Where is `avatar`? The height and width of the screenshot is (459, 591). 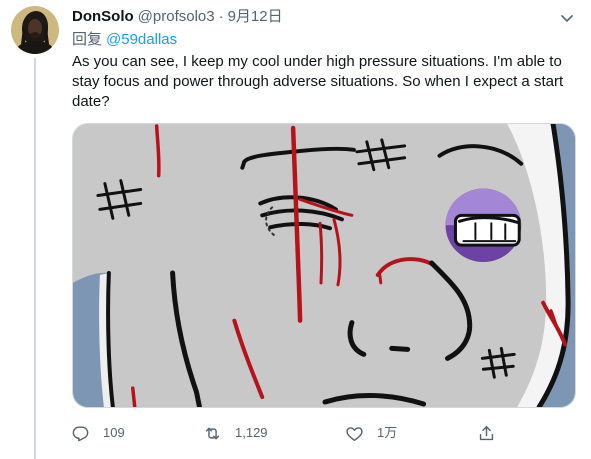 avatar is located at coordinates (35, 30).